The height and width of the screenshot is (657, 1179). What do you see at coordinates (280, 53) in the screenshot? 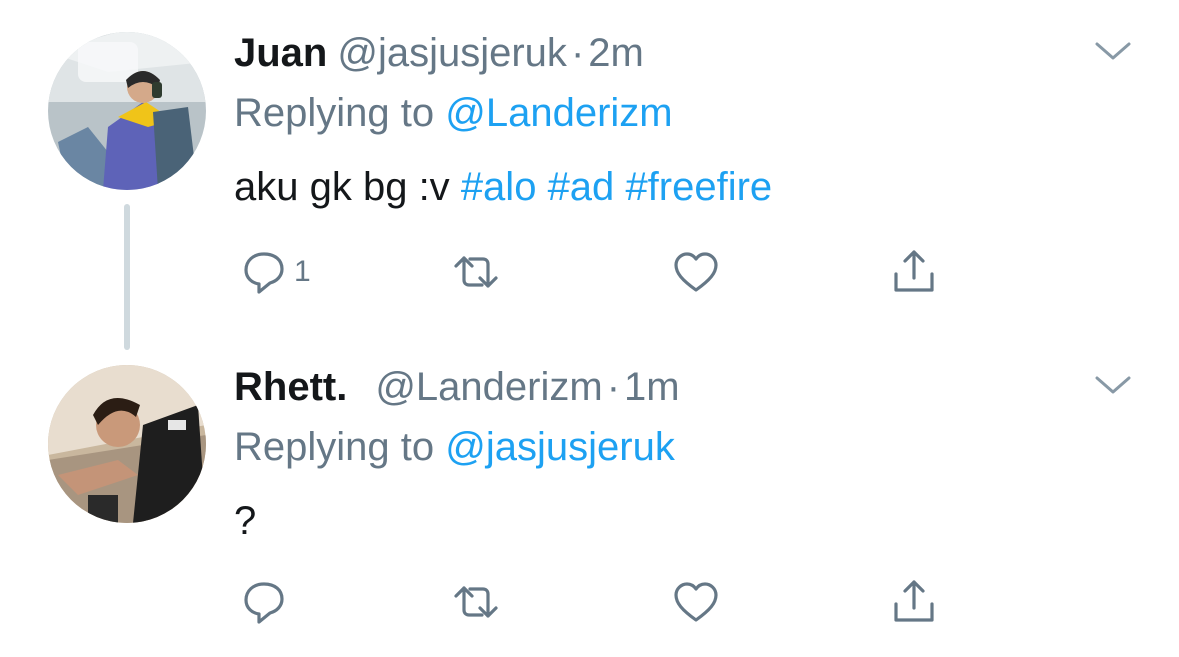
I see `display-name: Juan` at bounding box center [280, 53].